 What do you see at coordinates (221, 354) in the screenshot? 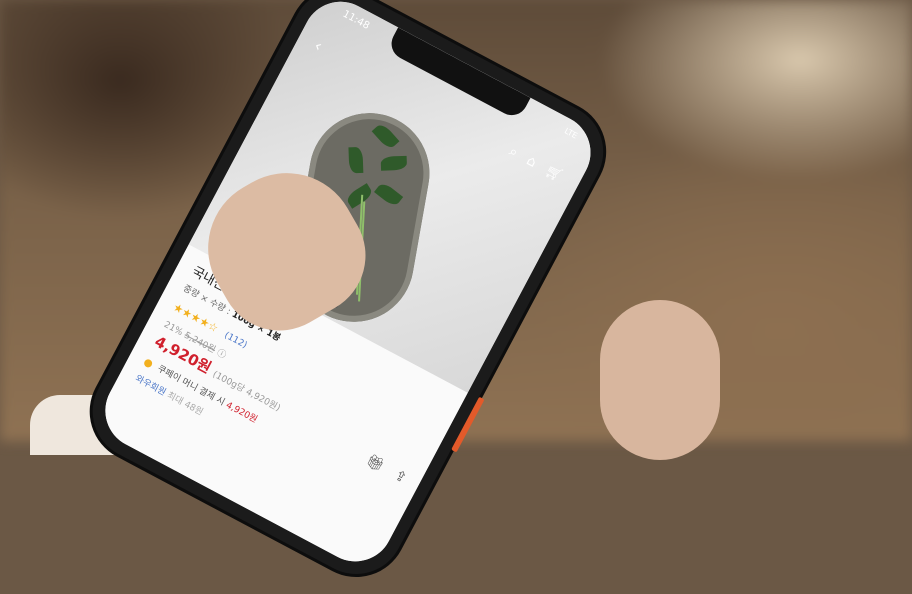
I see `info-icon: ⓘ` at bounding box center [221, 354].